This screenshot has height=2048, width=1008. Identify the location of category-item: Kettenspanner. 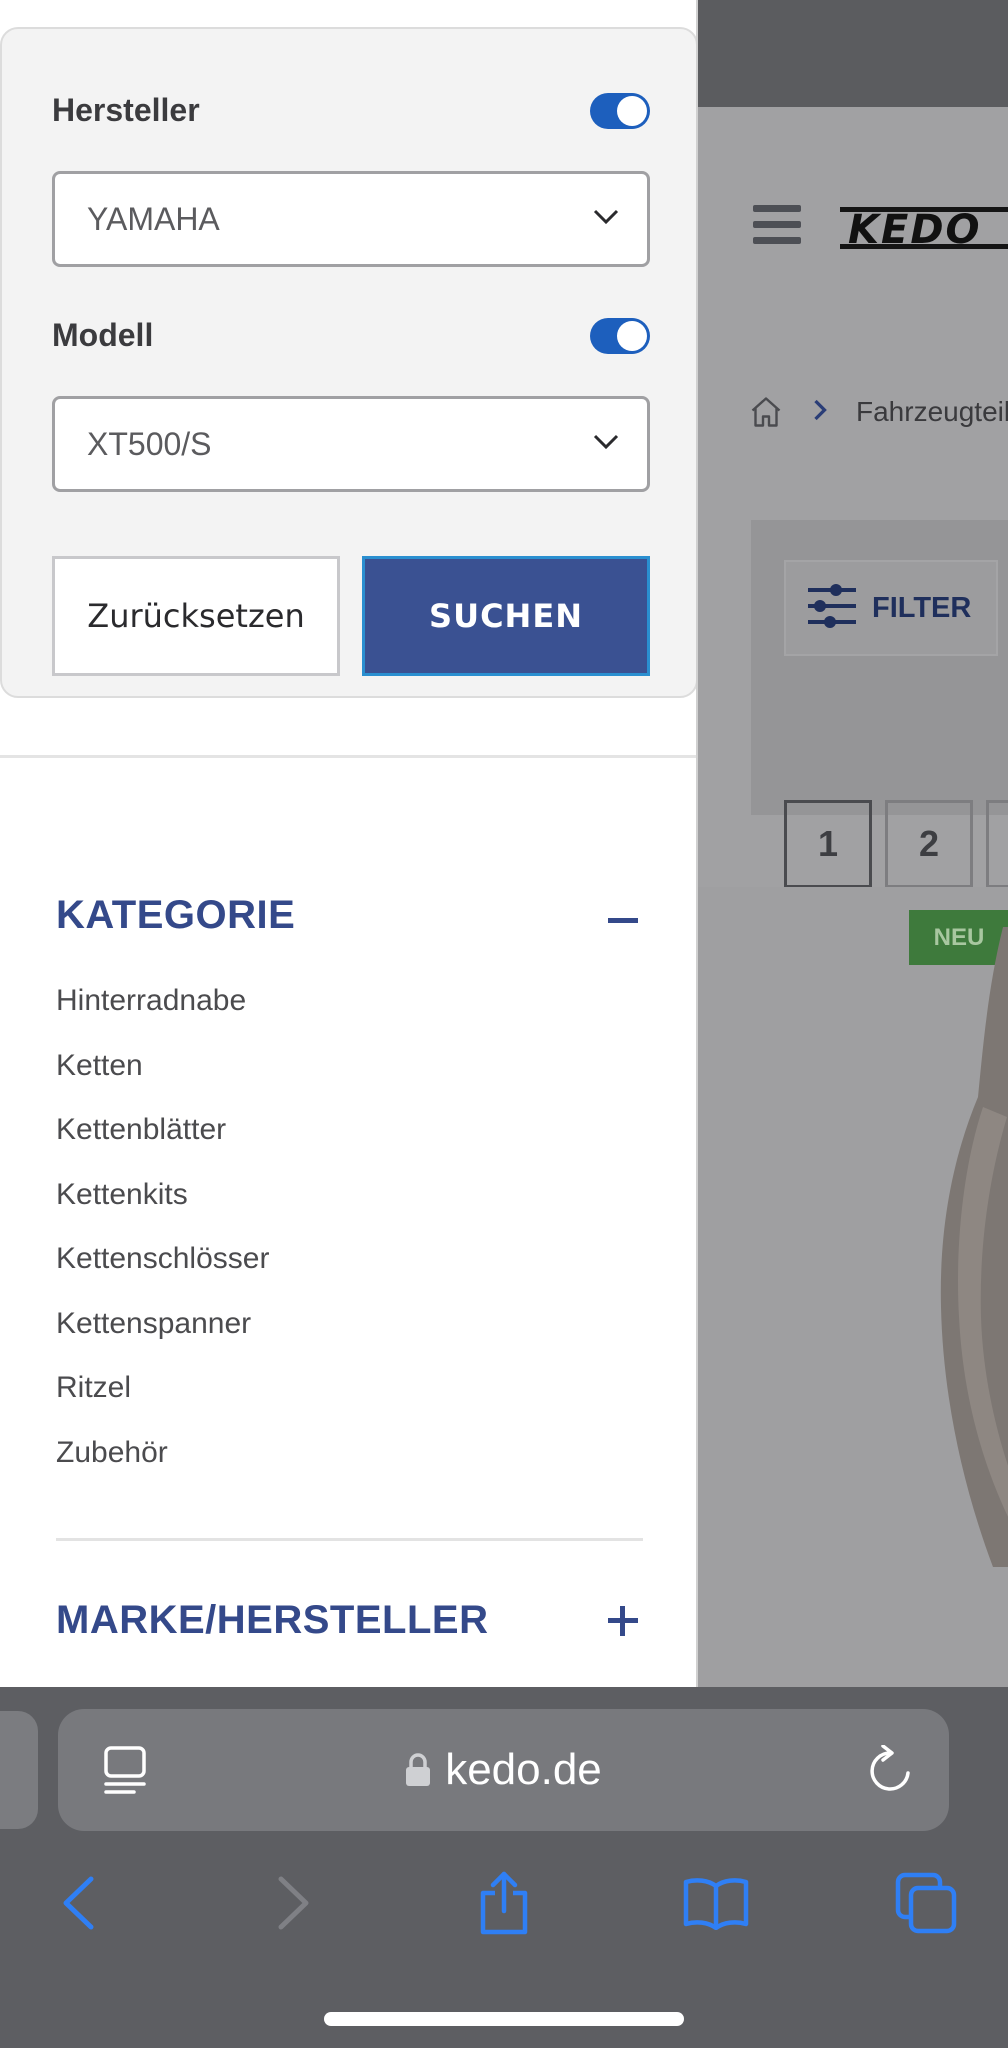
(162, 1330).